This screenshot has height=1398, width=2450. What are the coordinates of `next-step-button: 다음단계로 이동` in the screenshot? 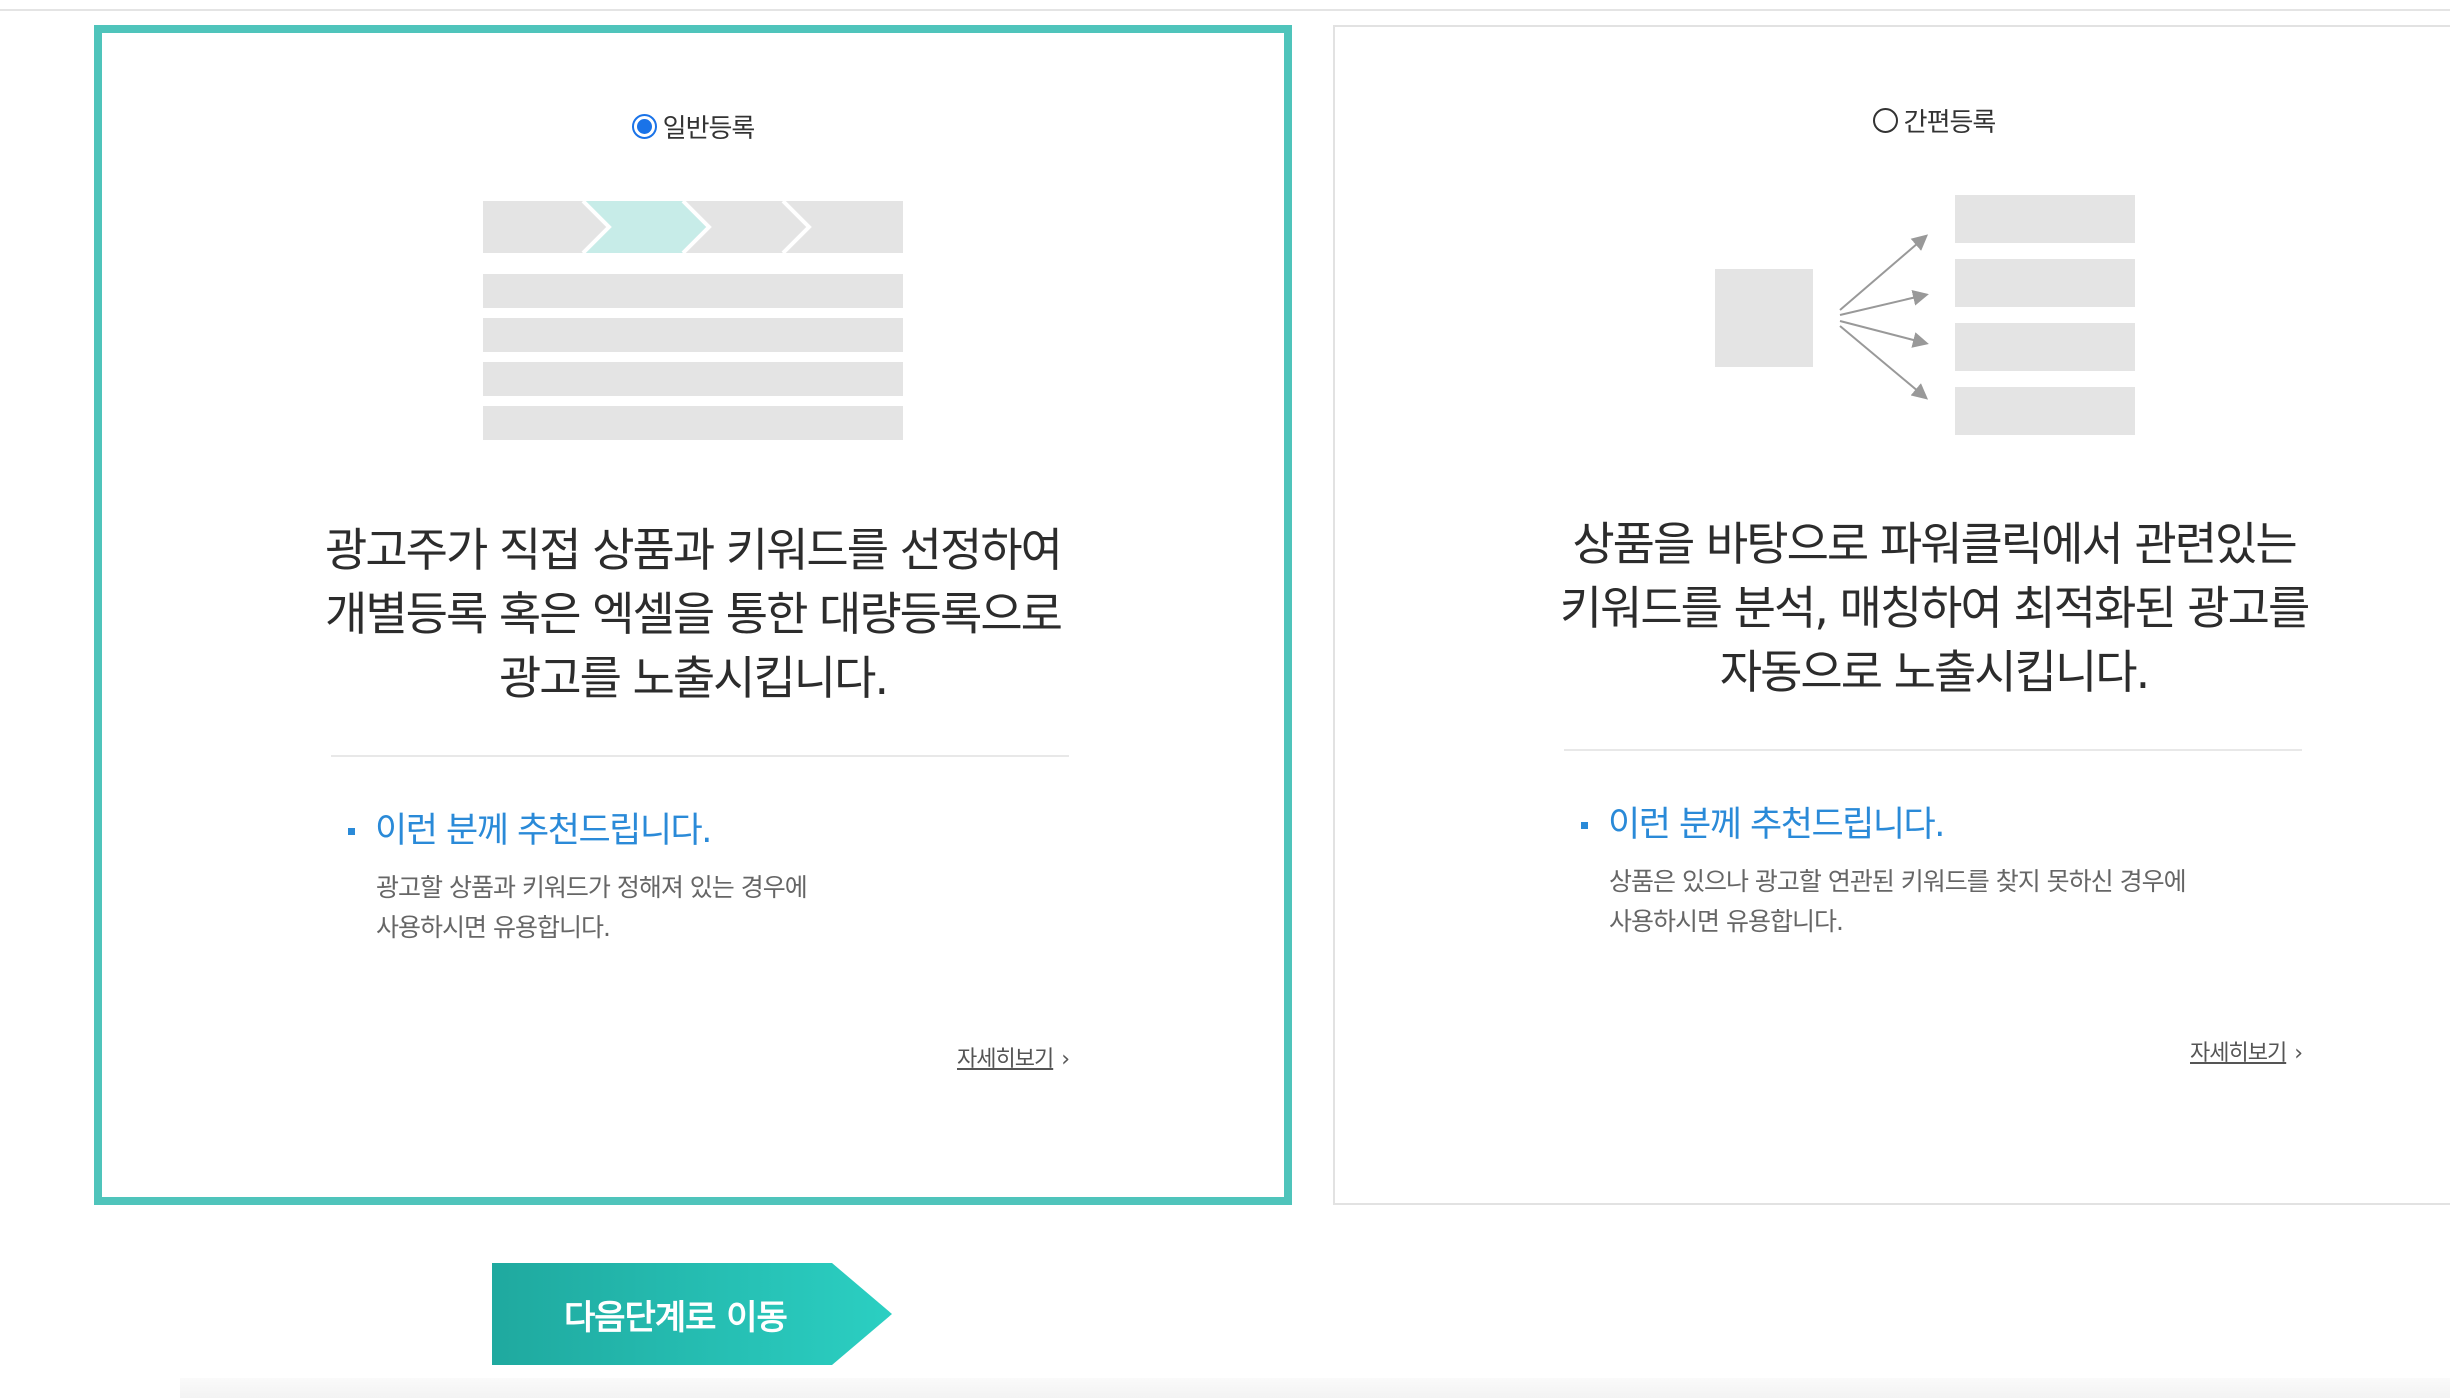 It's located at (692, 1314).